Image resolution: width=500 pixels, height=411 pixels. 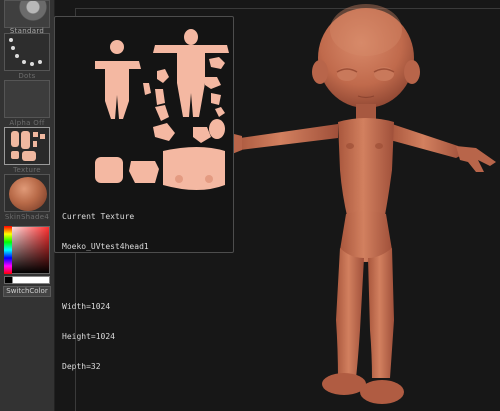 I want to click on texture-height: Height=1024, so click(x=88, y=336).